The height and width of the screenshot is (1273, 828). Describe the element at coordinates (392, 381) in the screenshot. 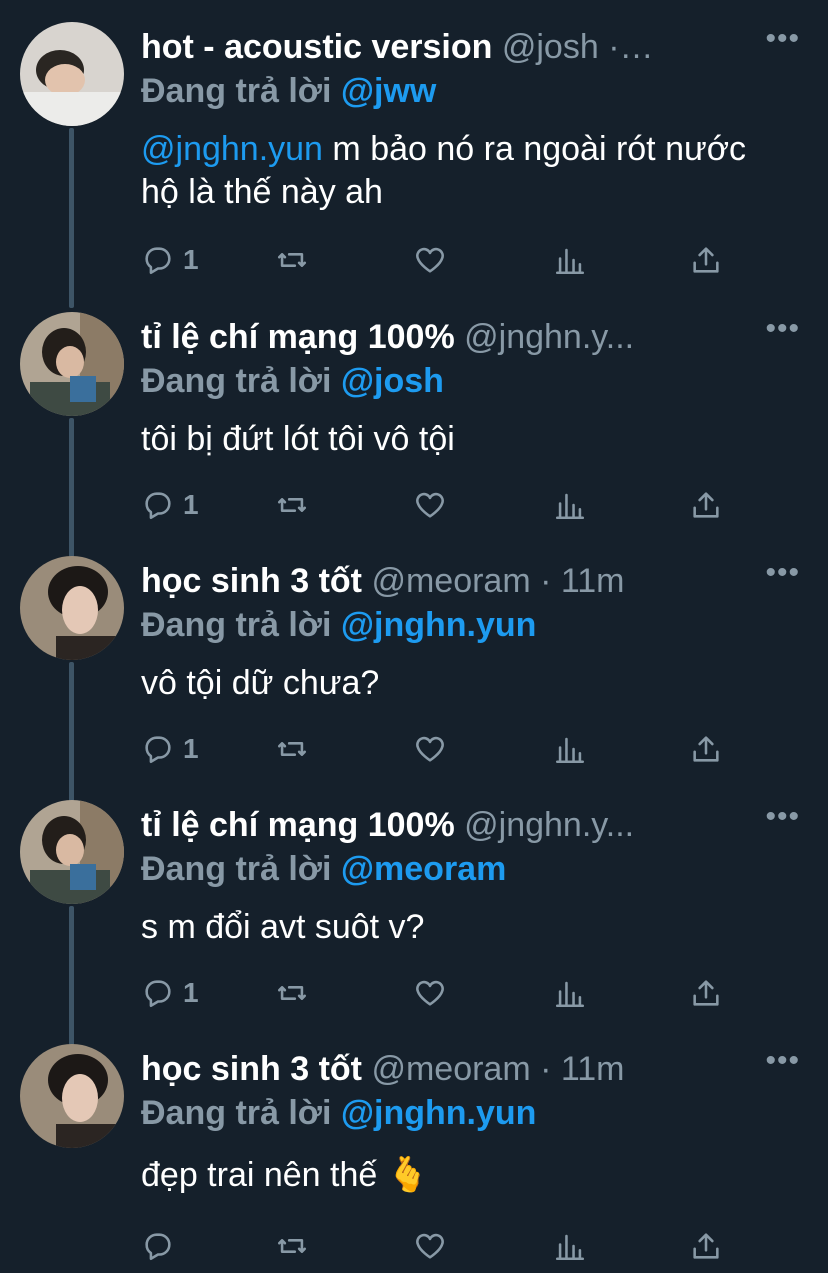

I see `reply-to-handle: @josh` at that location.